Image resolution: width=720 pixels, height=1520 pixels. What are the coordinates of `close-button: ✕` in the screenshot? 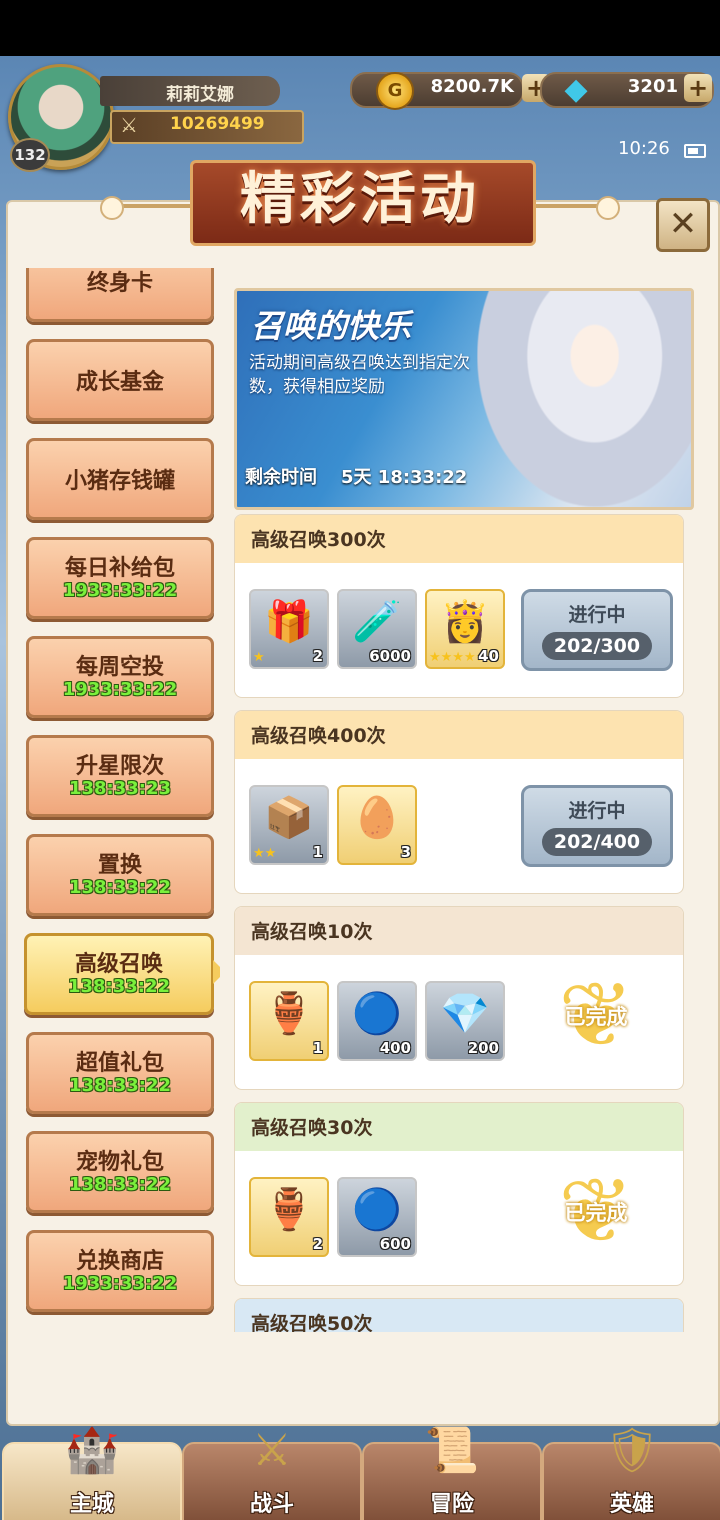 It's located at (683, 225).